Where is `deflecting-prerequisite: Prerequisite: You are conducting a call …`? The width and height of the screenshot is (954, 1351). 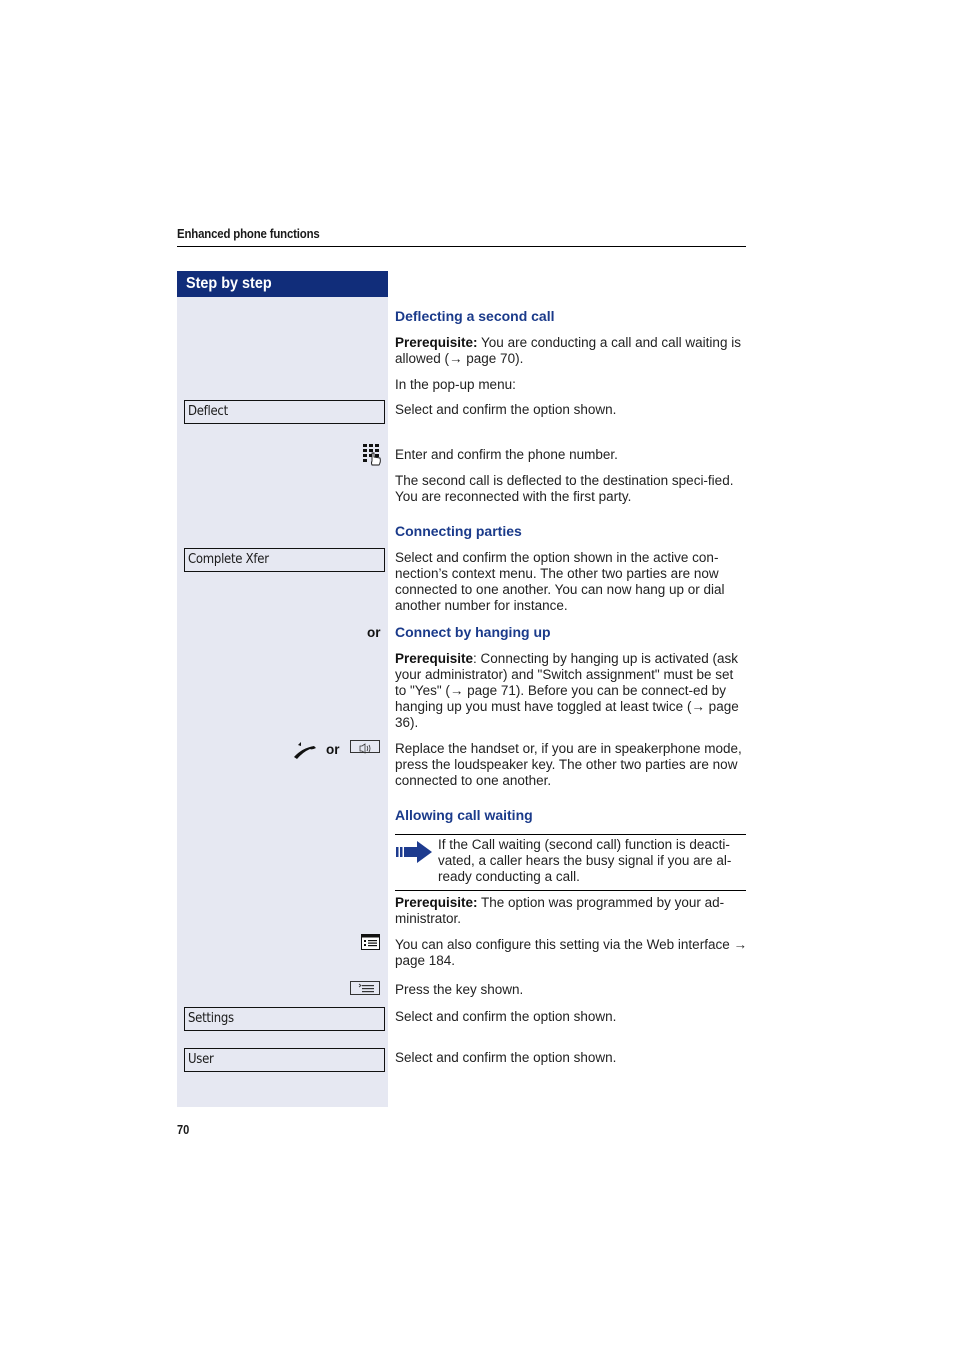
deflecting-prerequisite: Prerequisite: You are conducting a call … is located at coordinates (571, 351).